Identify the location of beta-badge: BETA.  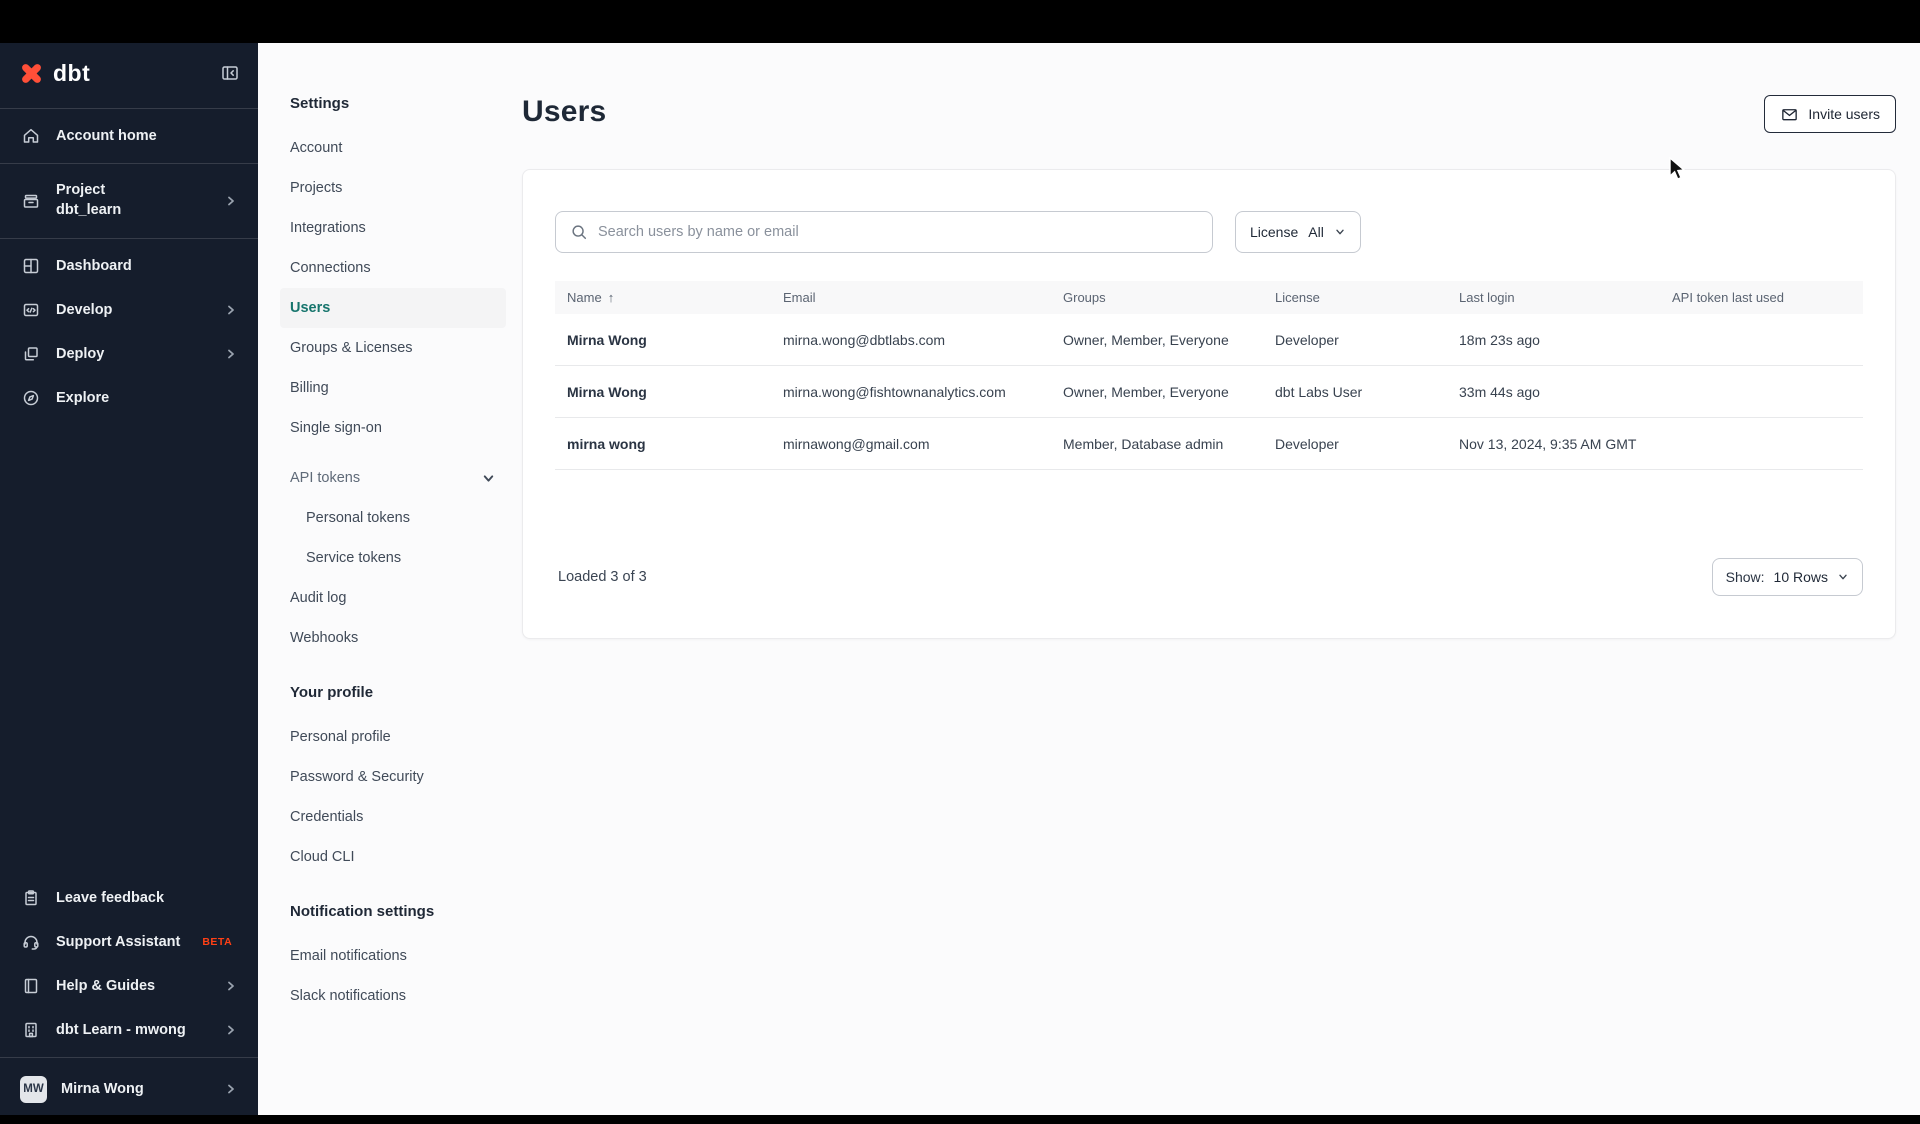
(217, 942).